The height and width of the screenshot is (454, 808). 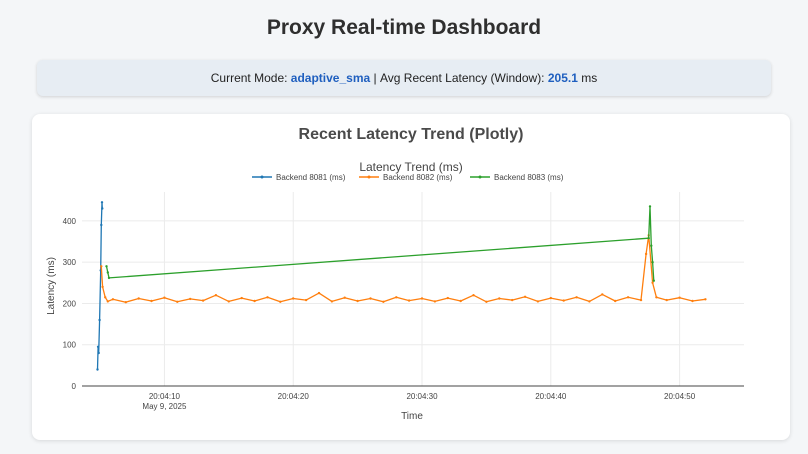 I want to click on x-tick-date-label: May 9, 2025, so click(x=164, y=406).